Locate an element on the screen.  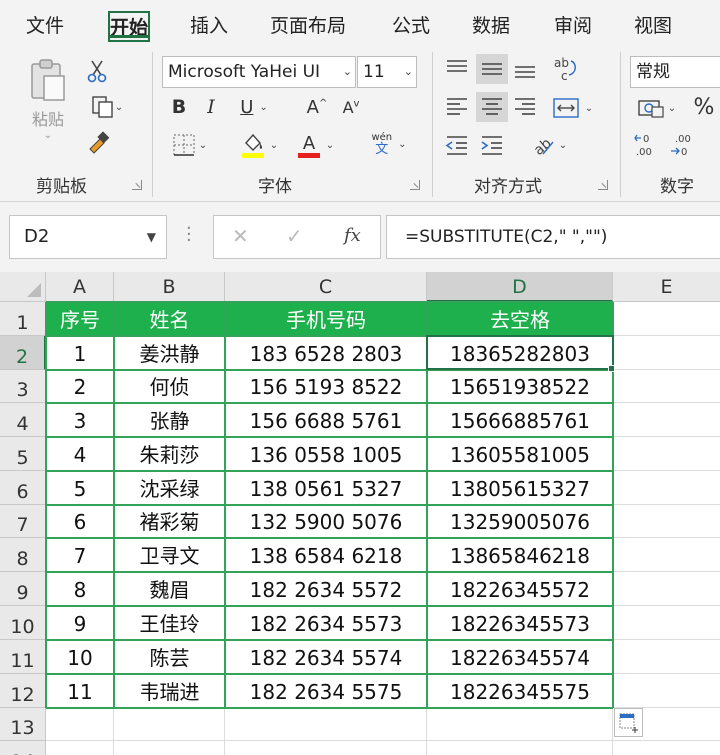
paste-button: 粘贴 ⌄ is located at coordinates (48, 103).